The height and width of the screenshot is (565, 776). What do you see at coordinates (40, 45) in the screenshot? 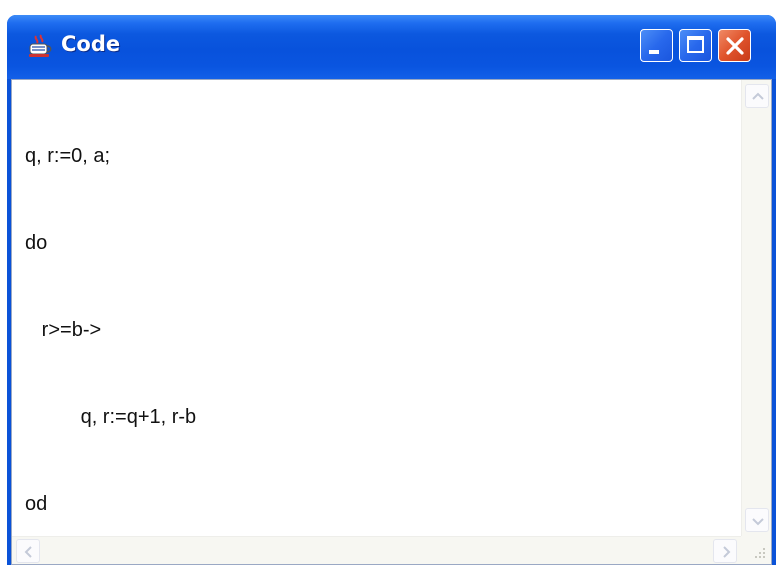
I see `java-cup-icon` at bounding box center [40, 45].